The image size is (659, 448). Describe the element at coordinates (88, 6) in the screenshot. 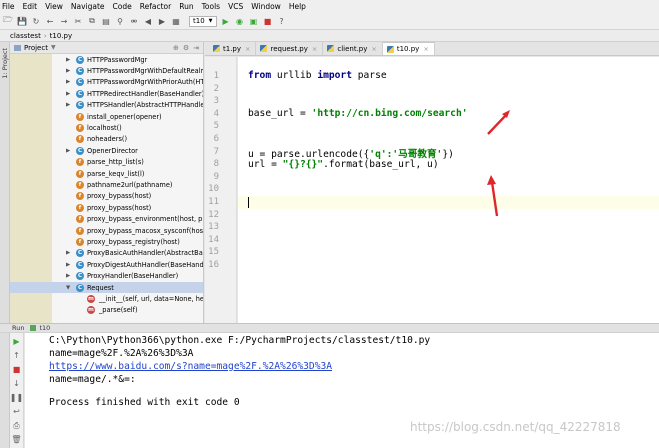

I see `menu-navigate: Navigate` at that location.